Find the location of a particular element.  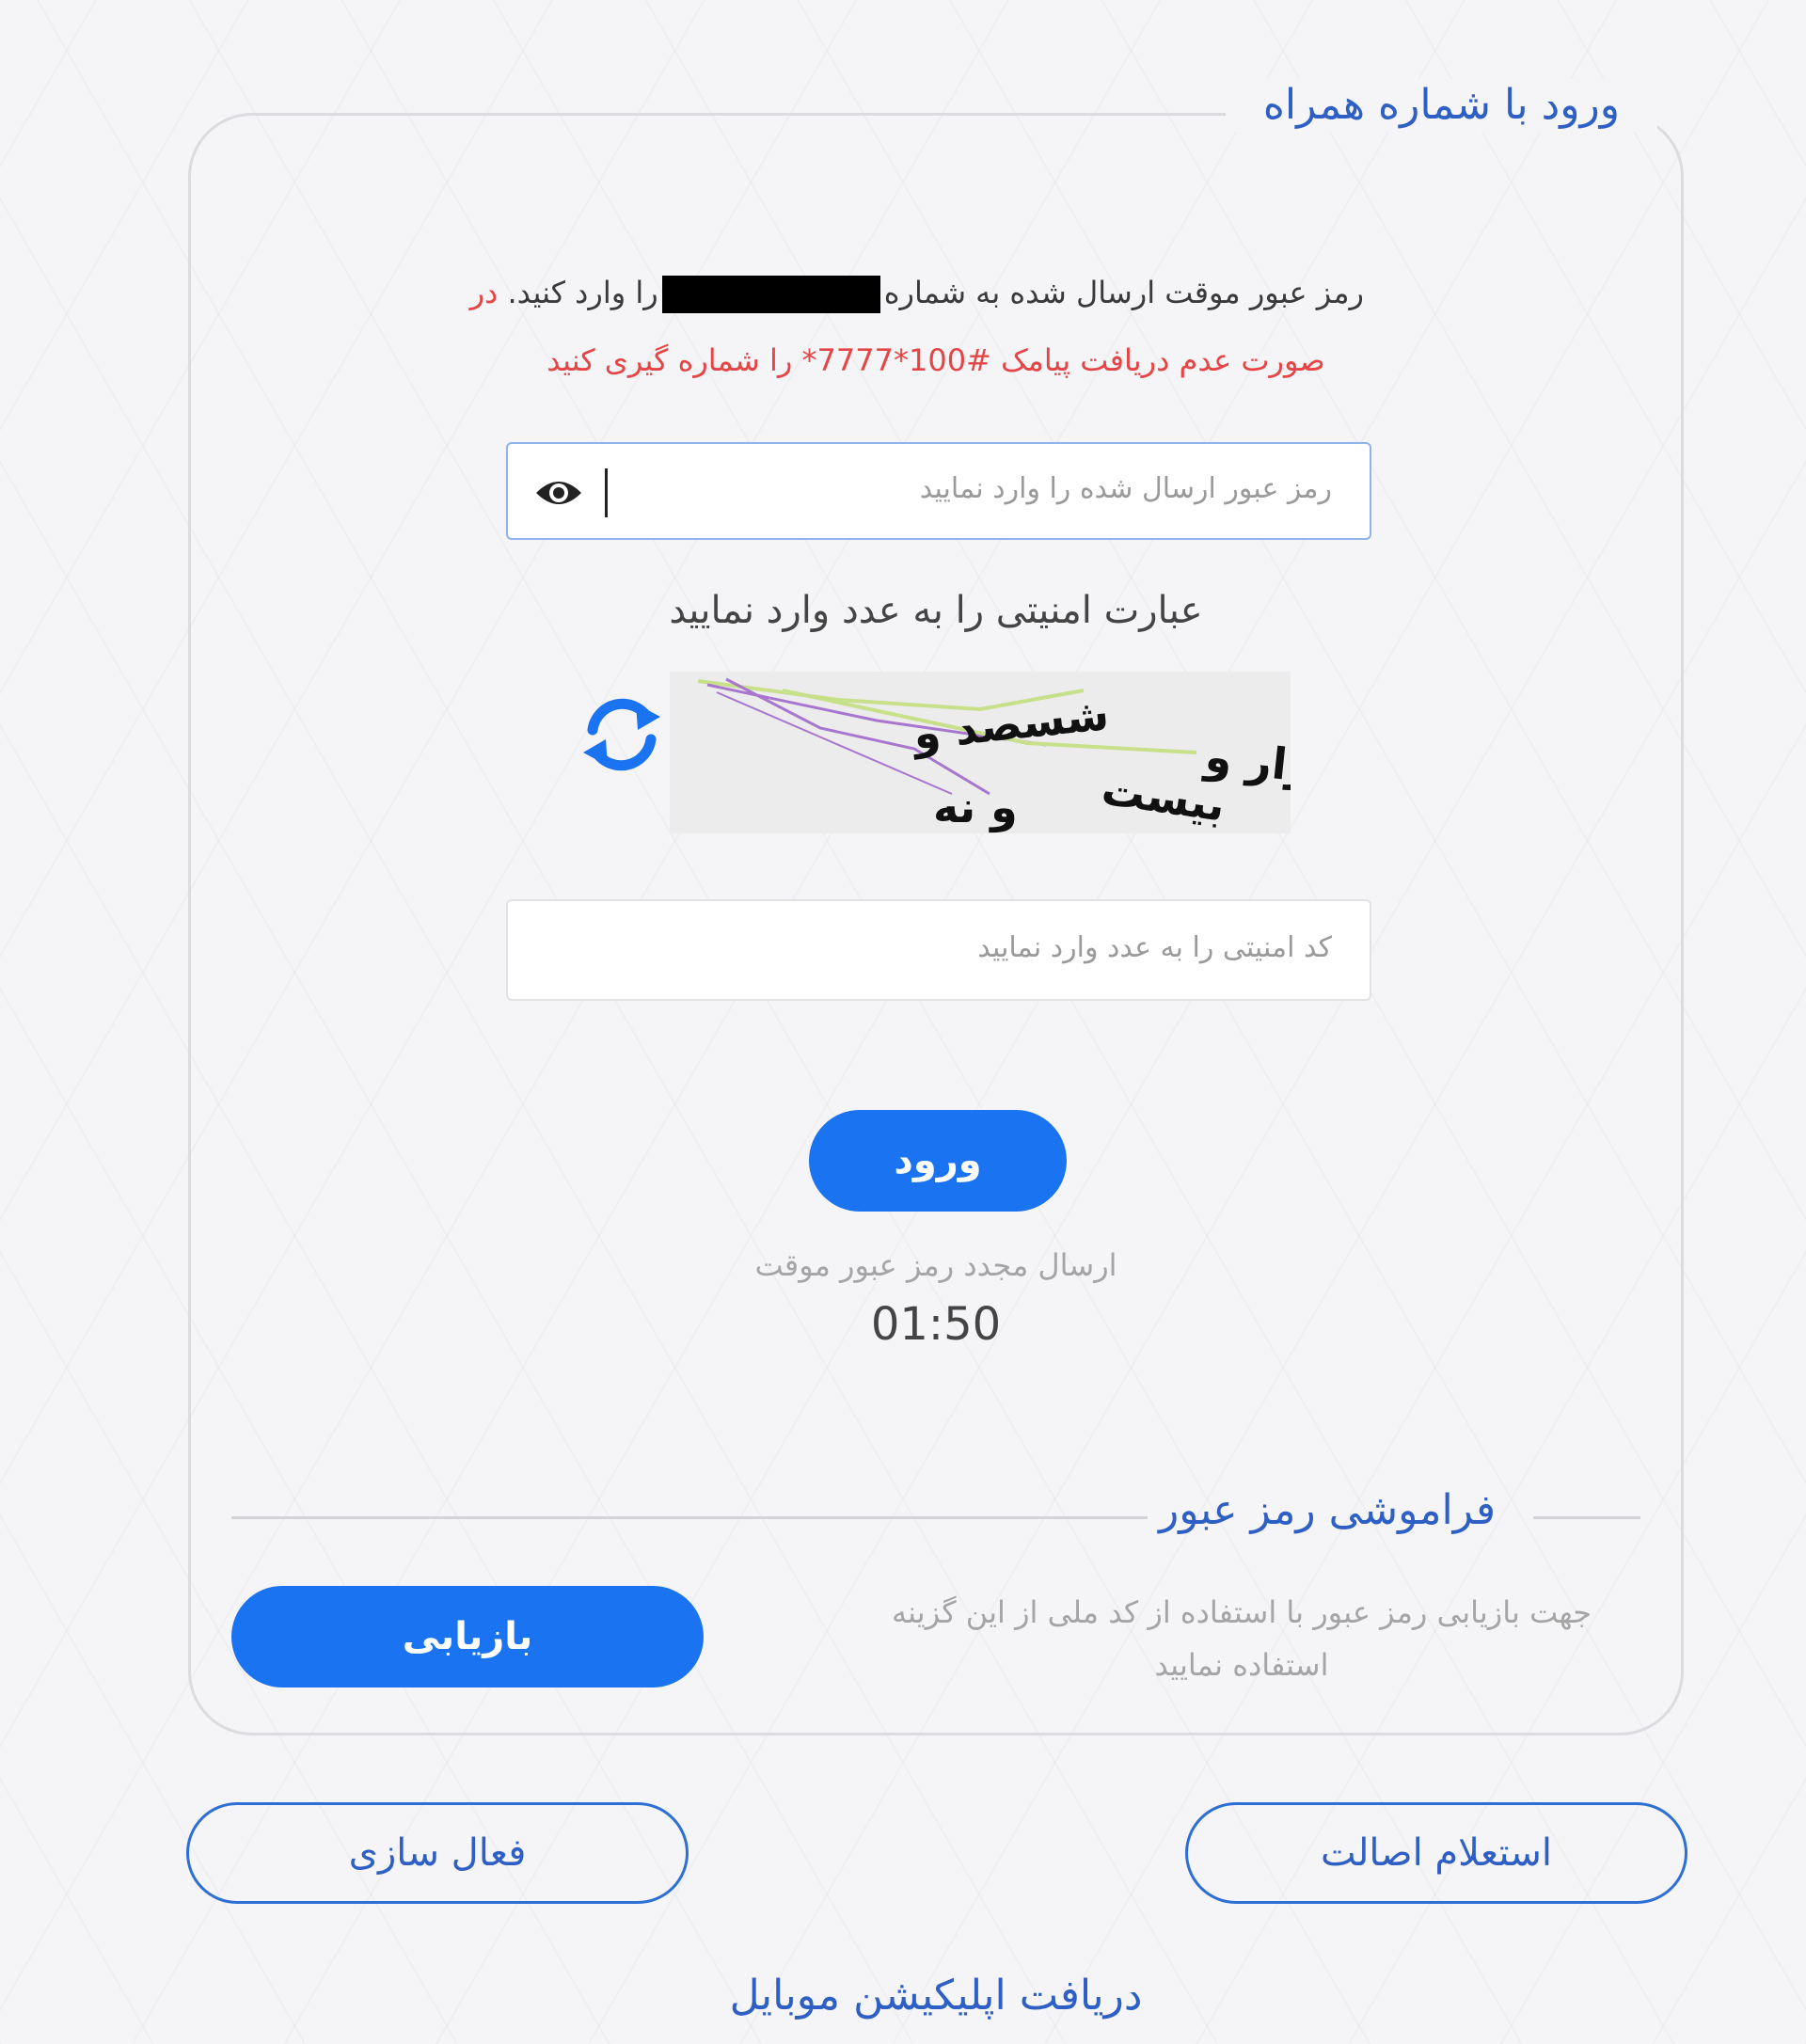

otp-password-placeholder: رمز عبور ارسال شده را وارد نمایید is located at coordinates (1126, 488).